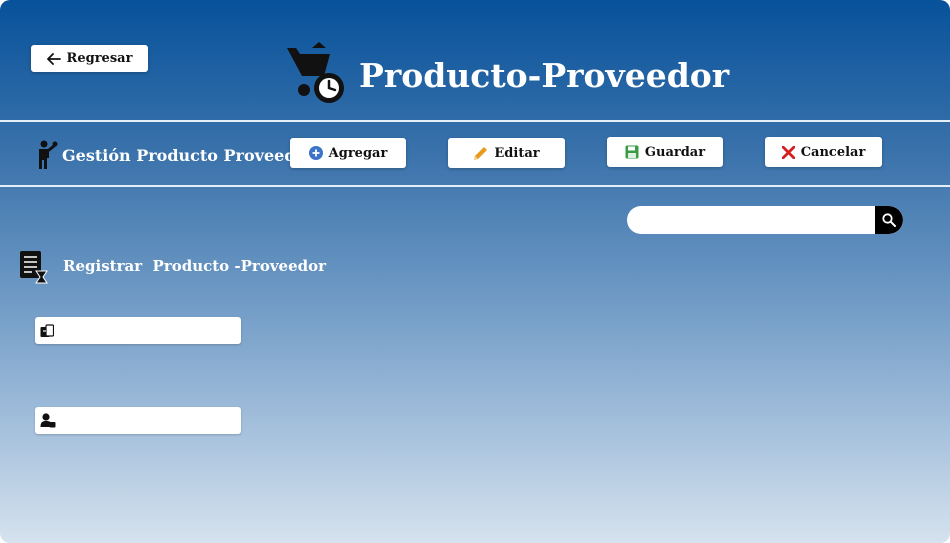  I want to click on edit-button-label: Editar, so click(517, 153).